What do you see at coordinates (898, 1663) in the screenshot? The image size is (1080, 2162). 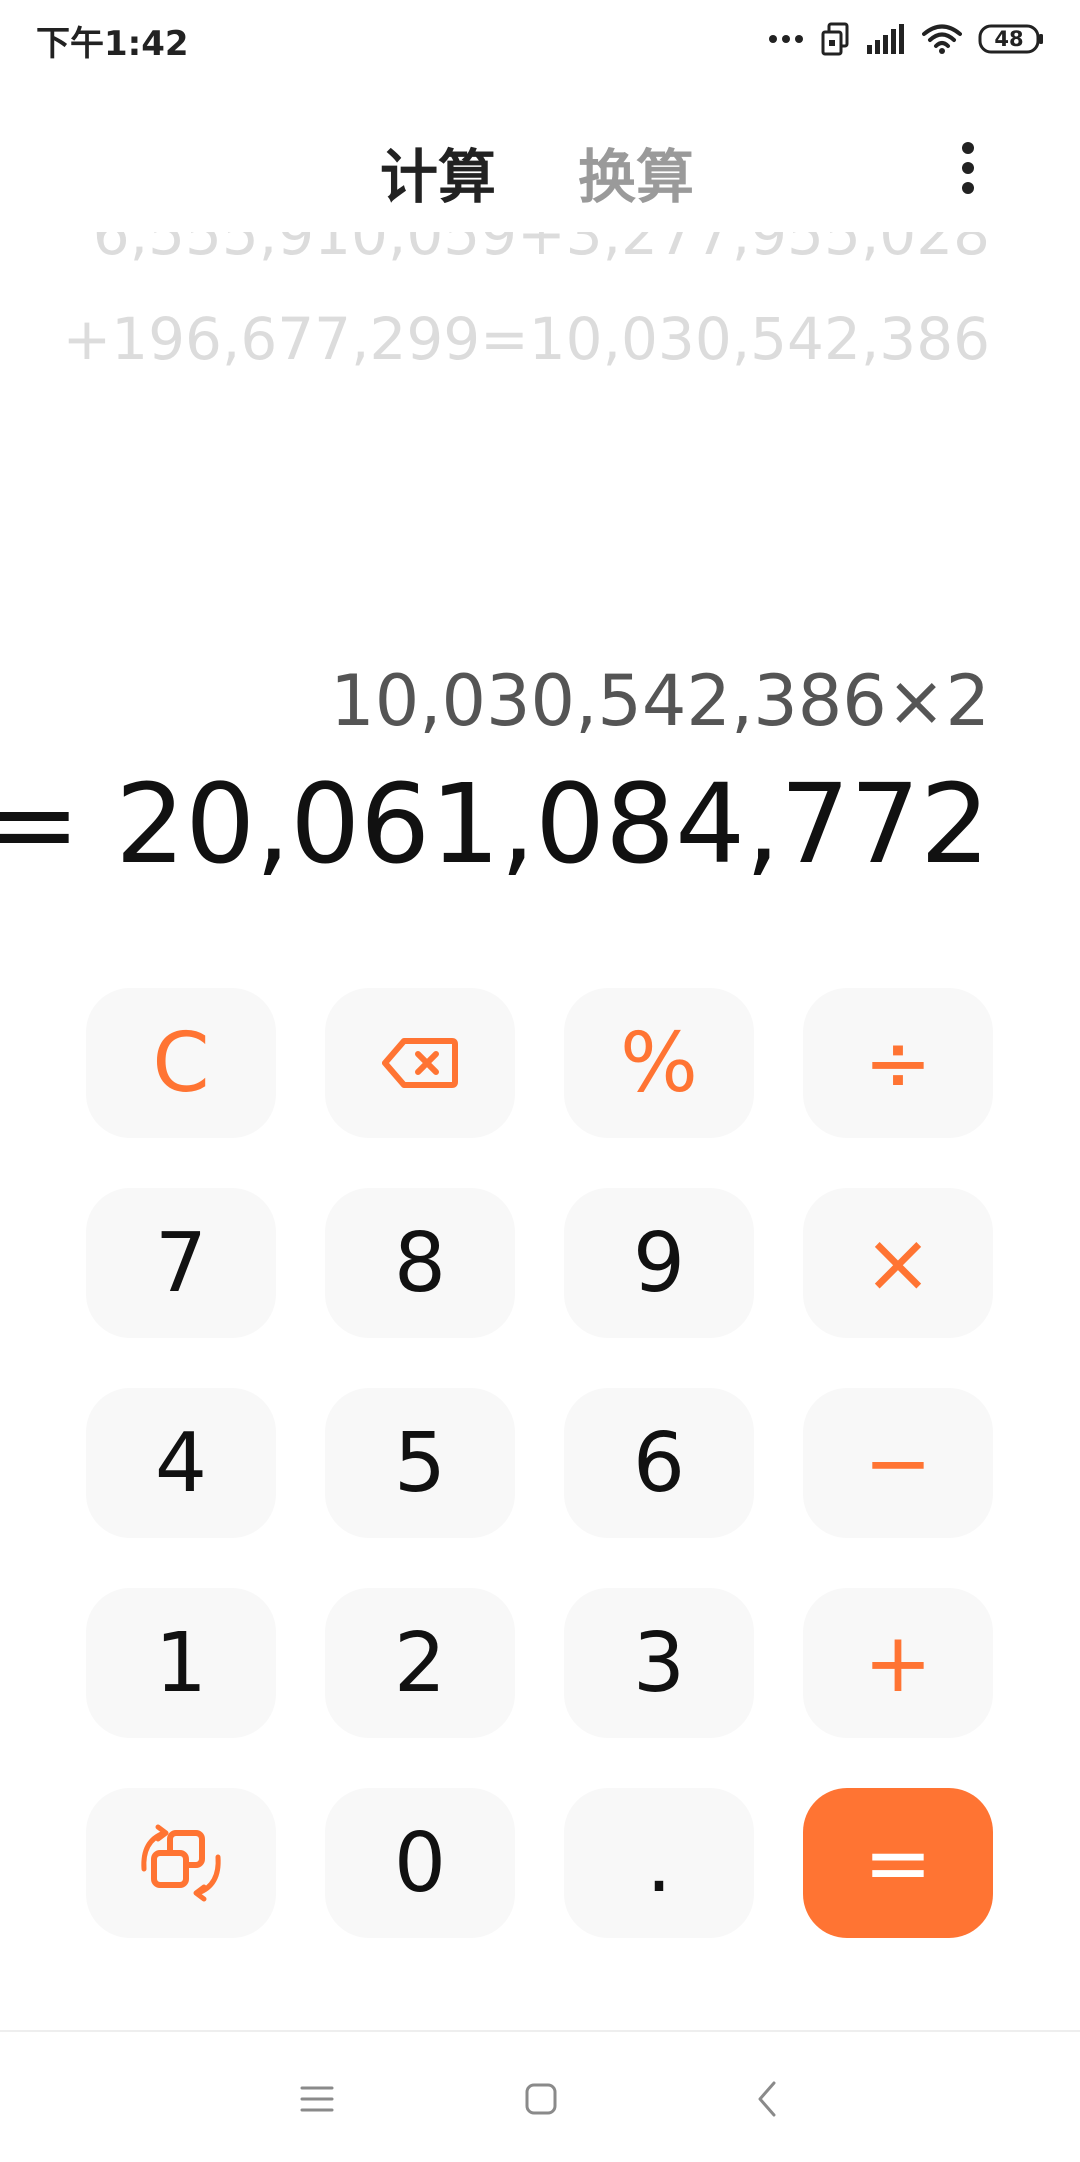 I see `plus-button: +` at bounding box center [898, 1663].